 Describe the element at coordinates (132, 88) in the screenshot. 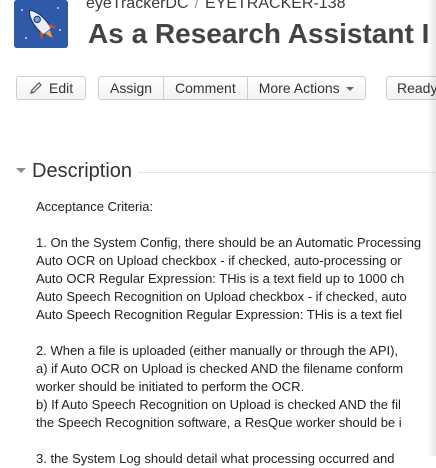

I see `assign-button: Assign` at that location.